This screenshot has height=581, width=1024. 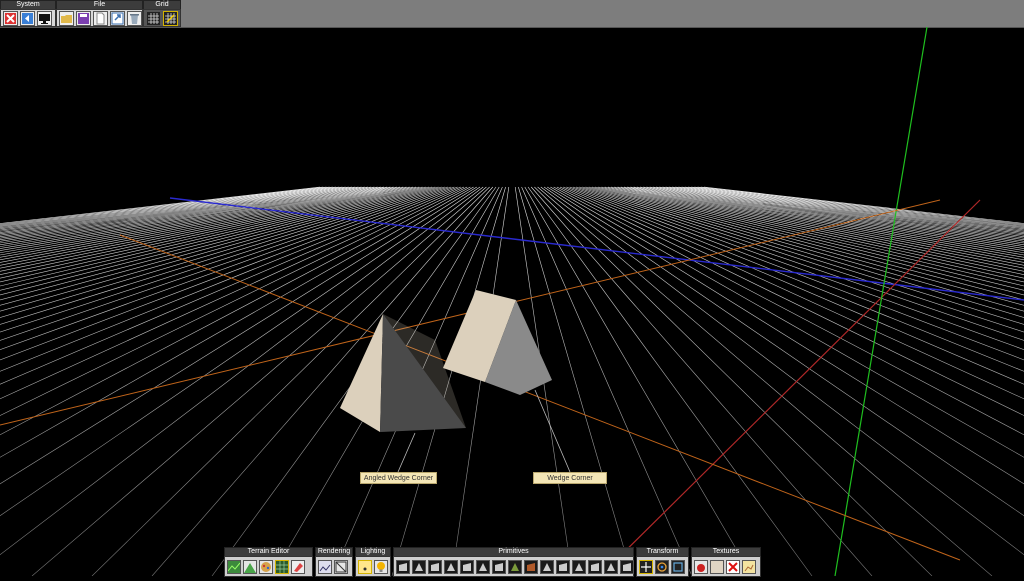 I want to click on texture-remove-button, so click(x=733, y=566).